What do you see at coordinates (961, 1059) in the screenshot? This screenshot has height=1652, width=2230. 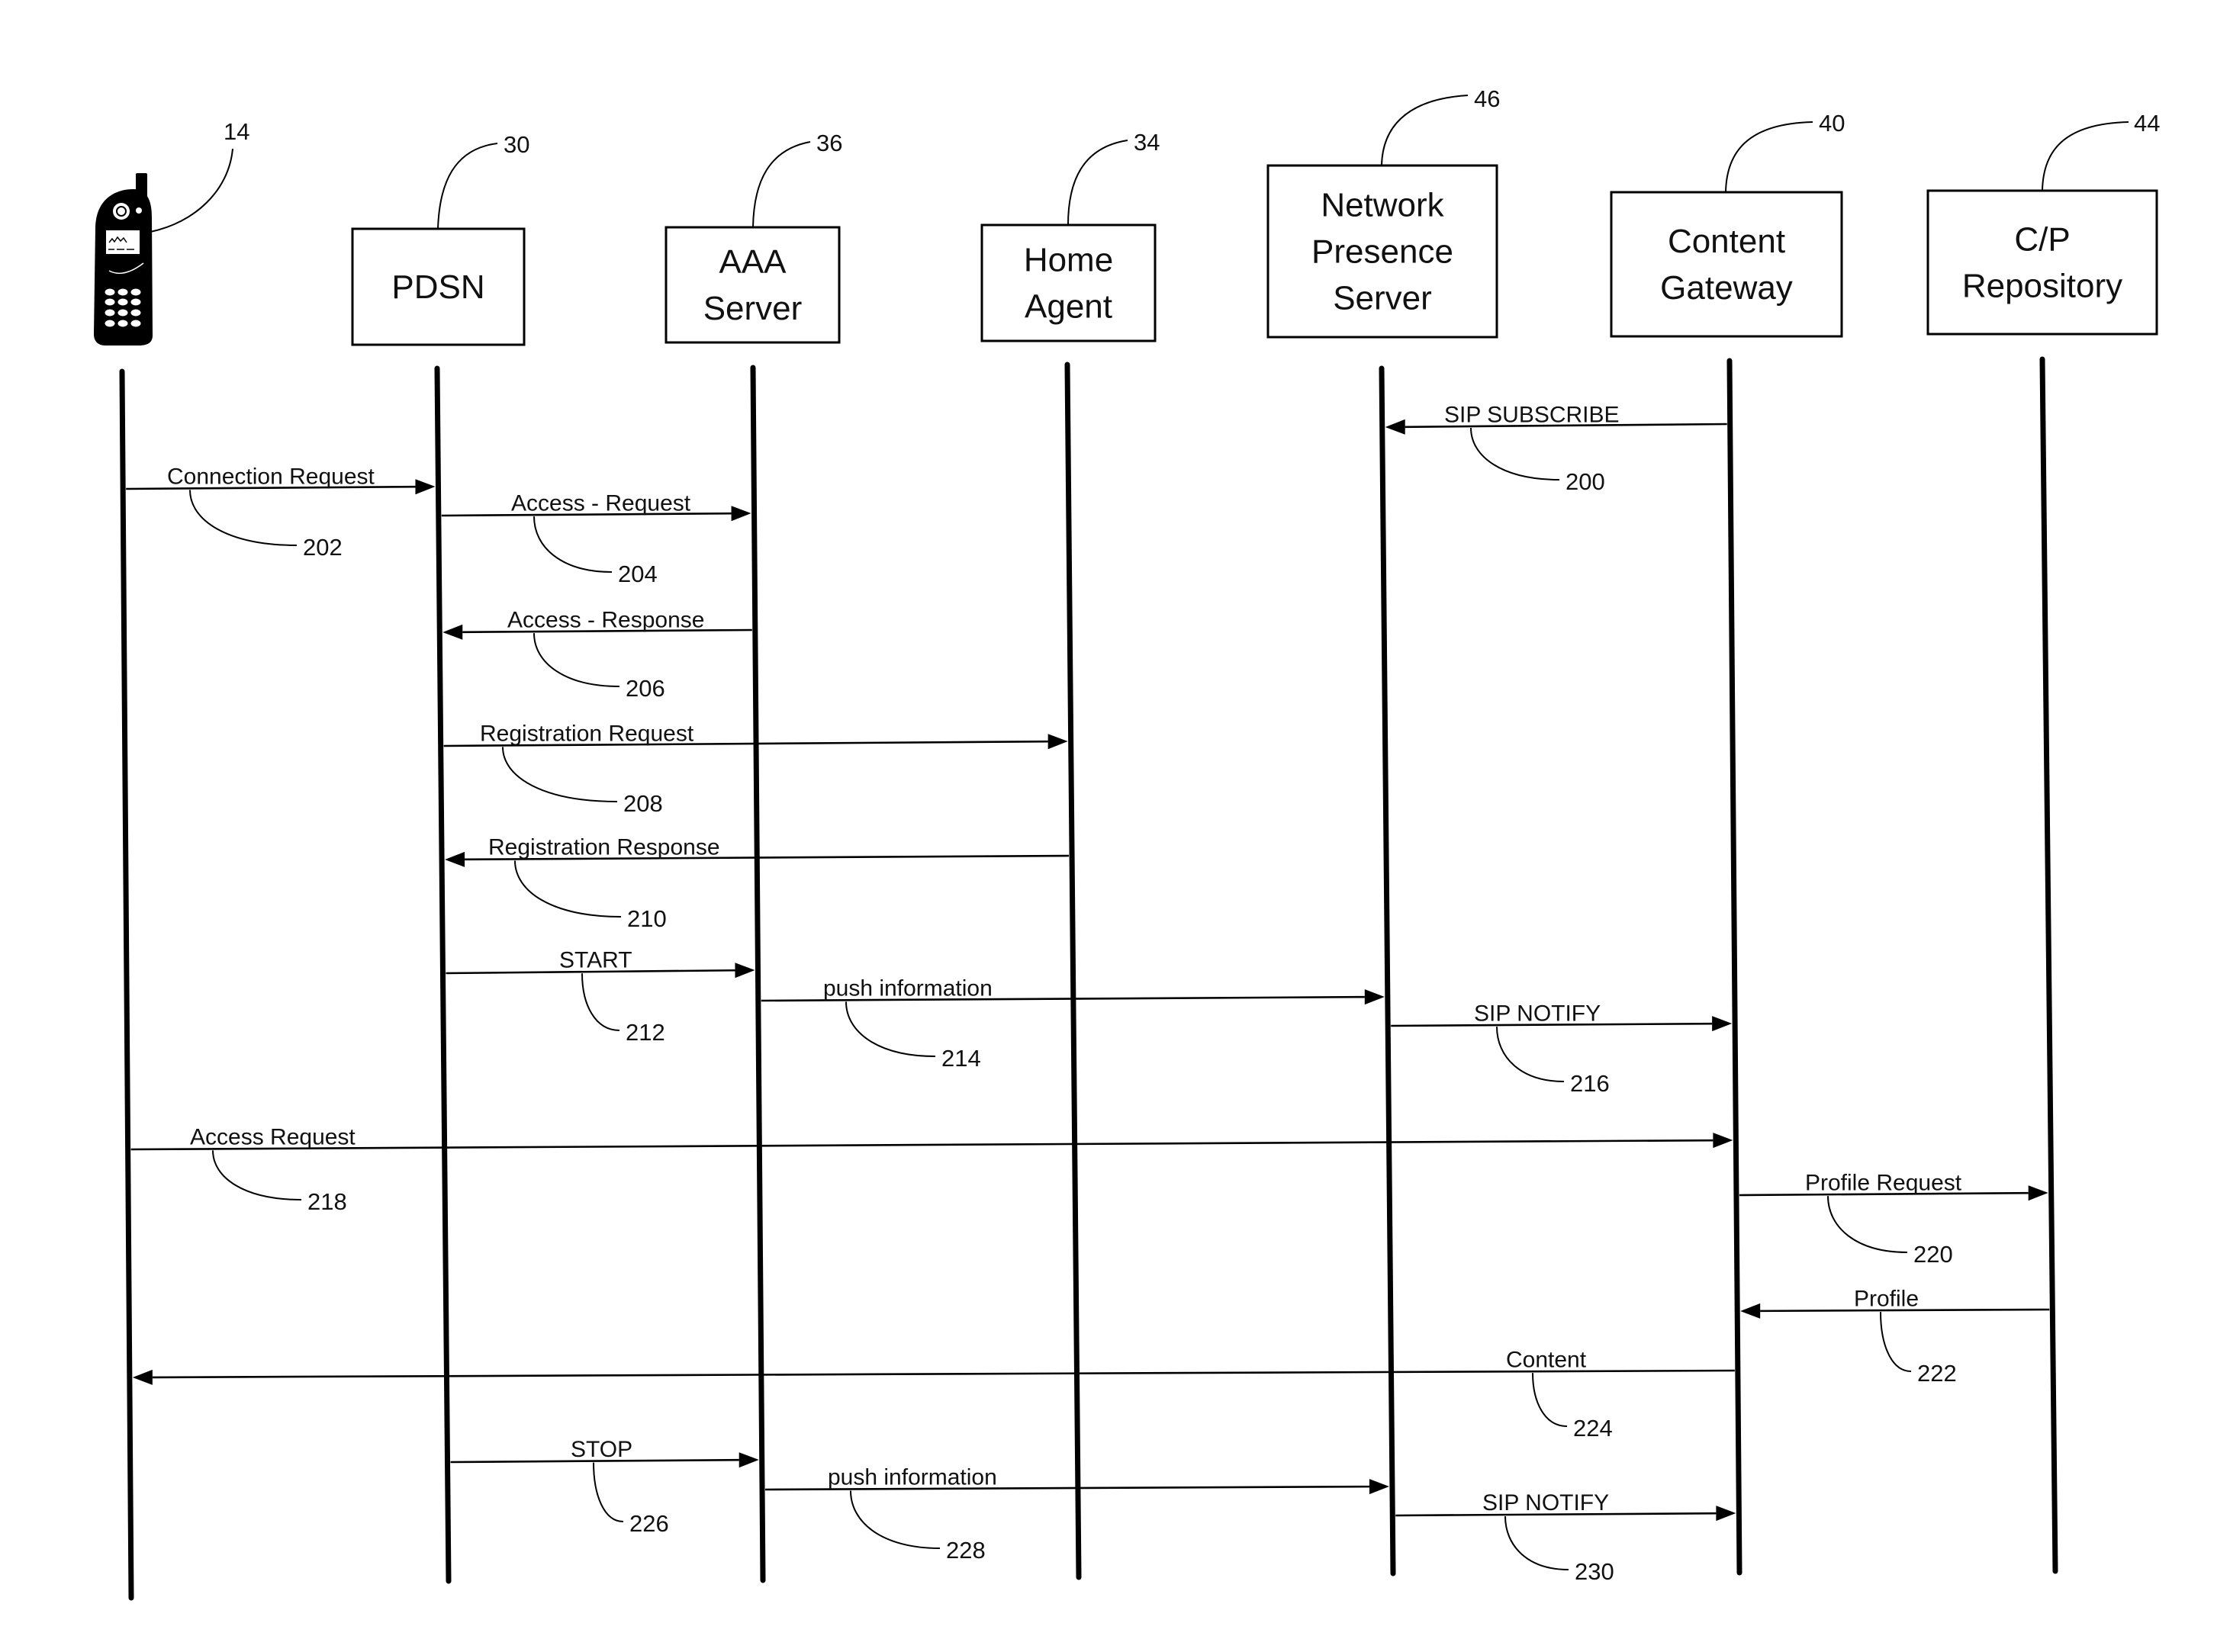 I see `reference-numeral: 214` at bounding box center [961, 1059].